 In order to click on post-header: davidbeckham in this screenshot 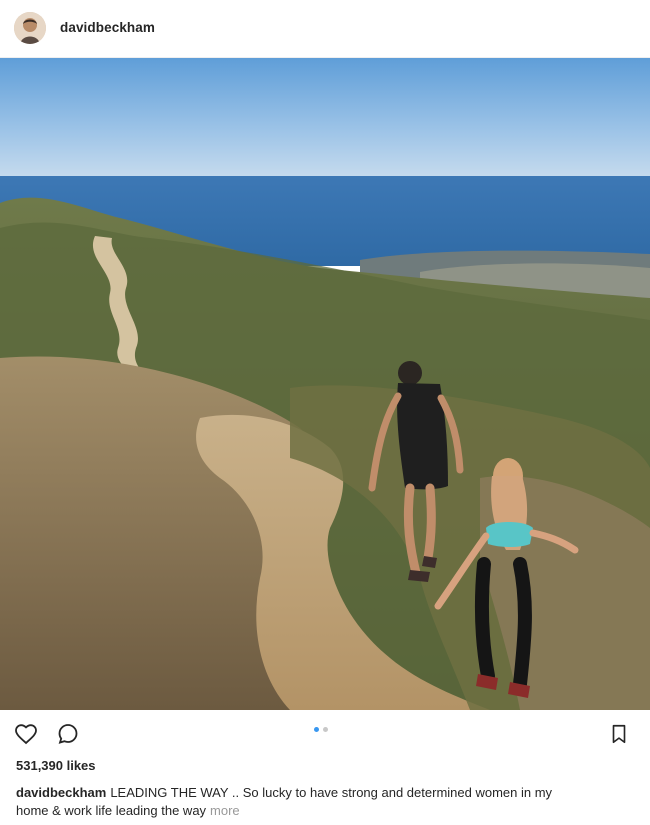, I will do `click(325, 29)`.